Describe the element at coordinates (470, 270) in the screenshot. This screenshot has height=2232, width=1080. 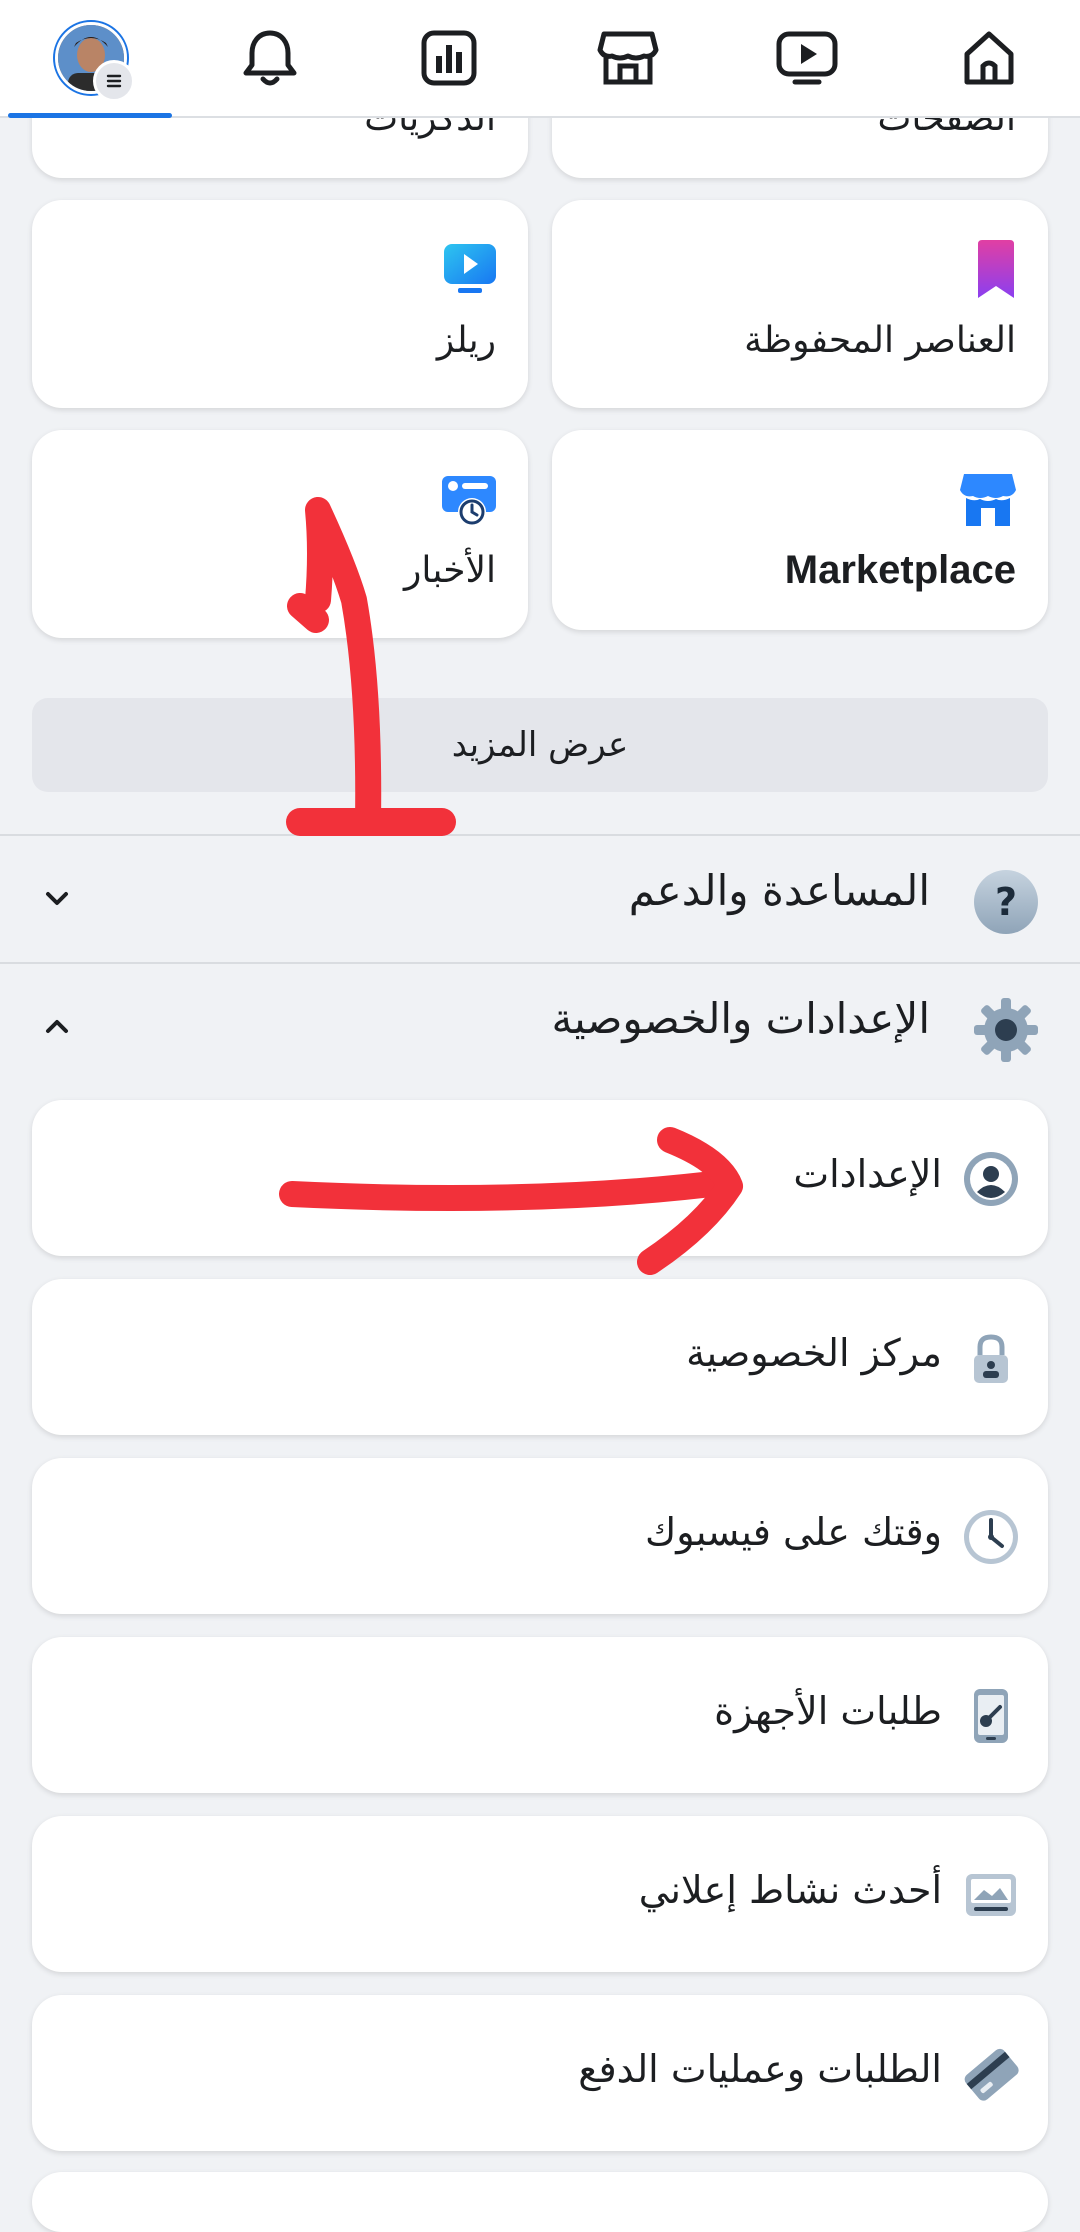
I see `reels-icon` at that location.